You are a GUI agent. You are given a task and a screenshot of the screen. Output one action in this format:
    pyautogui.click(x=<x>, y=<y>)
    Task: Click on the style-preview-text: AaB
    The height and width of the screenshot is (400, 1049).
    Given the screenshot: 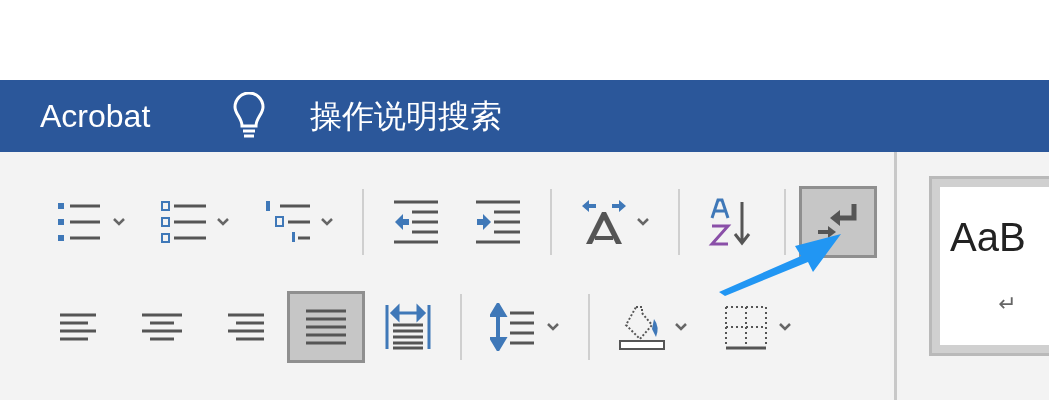 What is the action you would take?
    pyautogui.click(x=988, y=237)
    